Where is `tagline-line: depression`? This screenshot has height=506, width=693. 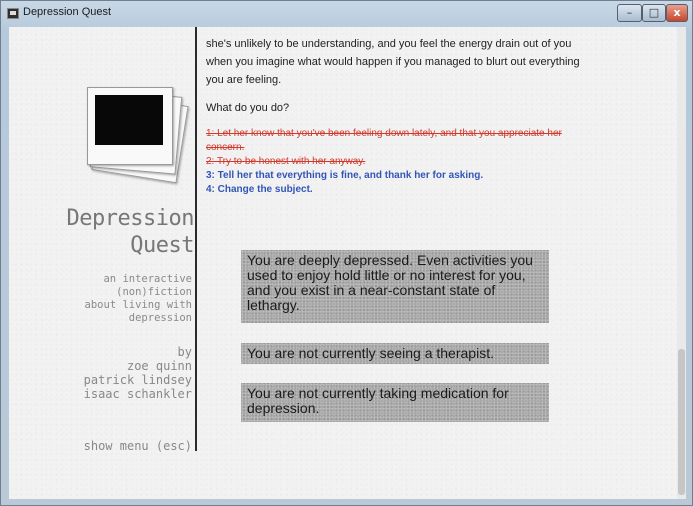 tagline-line: depression is located at coordinates (160, 318).